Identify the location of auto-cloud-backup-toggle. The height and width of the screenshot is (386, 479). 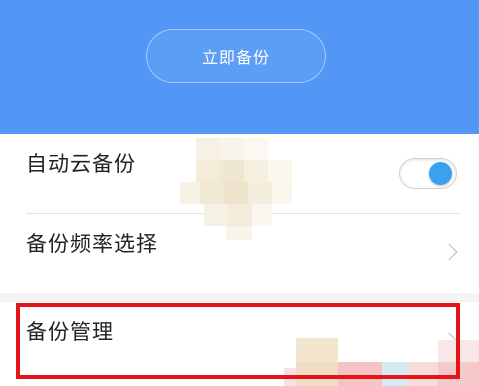
(428, 173).